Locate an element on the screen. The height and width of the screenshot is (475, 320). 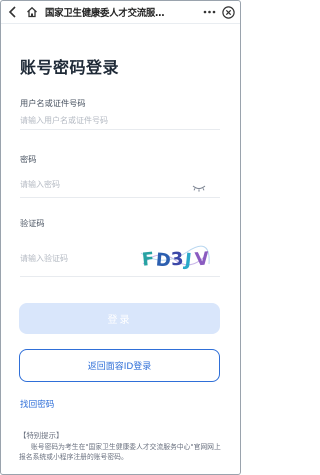
svg-text: D is located at coordinates (163, 260).